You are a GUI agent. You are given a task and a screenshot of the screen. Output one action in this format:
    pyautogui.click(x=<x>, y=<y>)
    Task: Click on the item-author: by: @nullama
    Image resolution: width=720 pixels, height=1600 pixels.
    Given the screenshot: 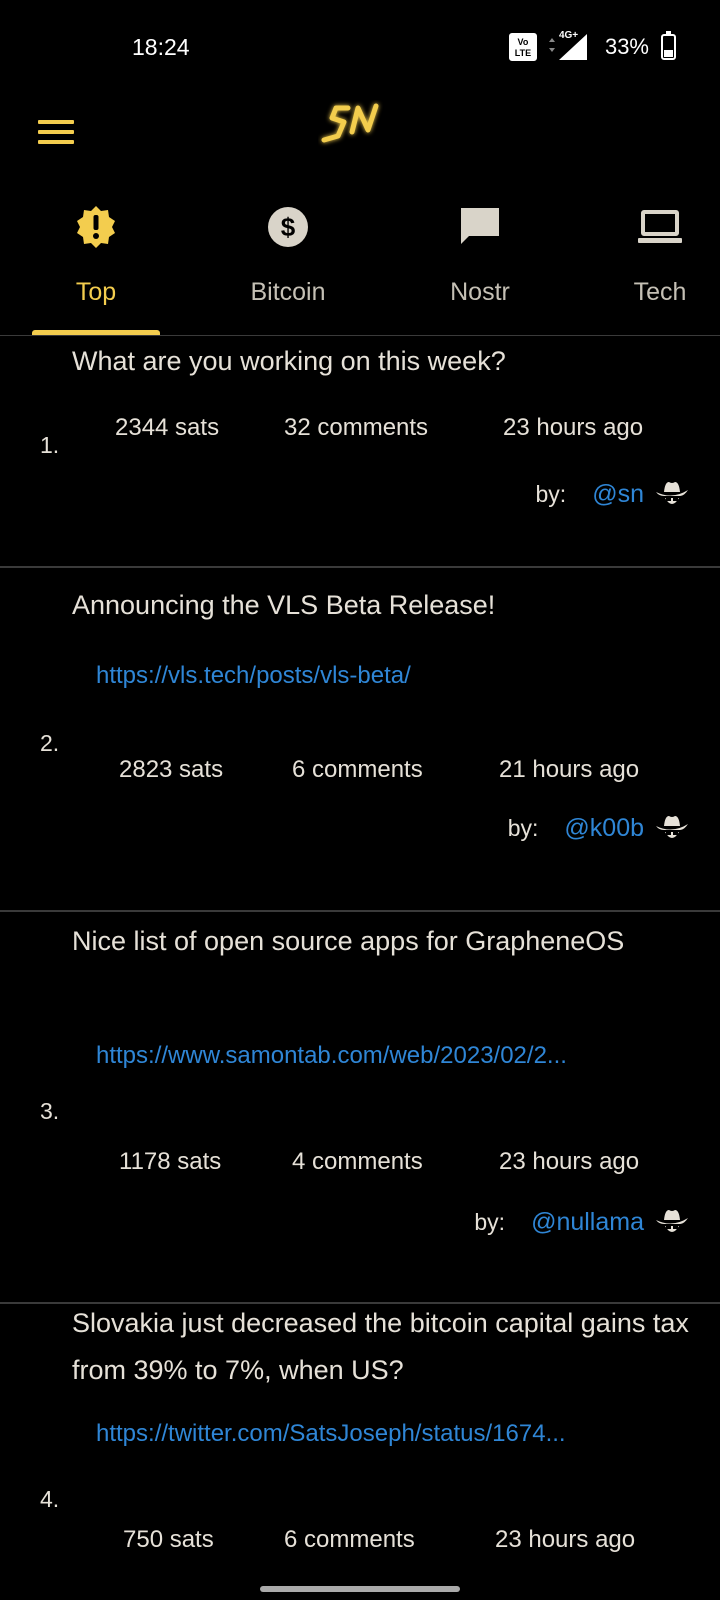 What is the action you would take?
    pyautogui.click(x=582, y=1222)
    